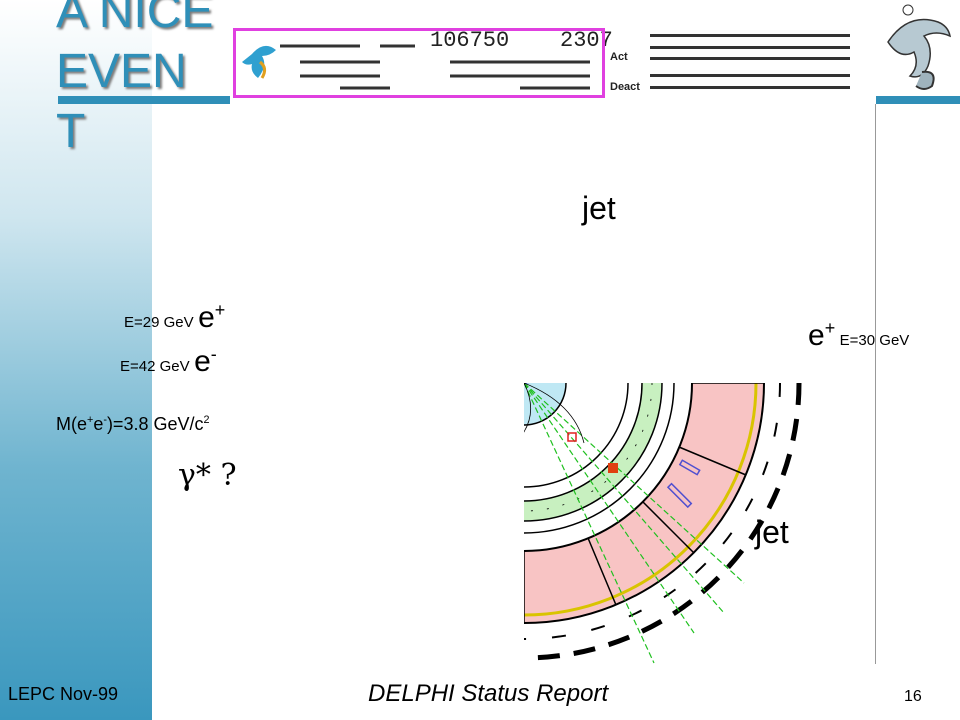 The height and width of the screenshot is (720, 960). I want to click on title-underline-bar-right, so click(918, 100).